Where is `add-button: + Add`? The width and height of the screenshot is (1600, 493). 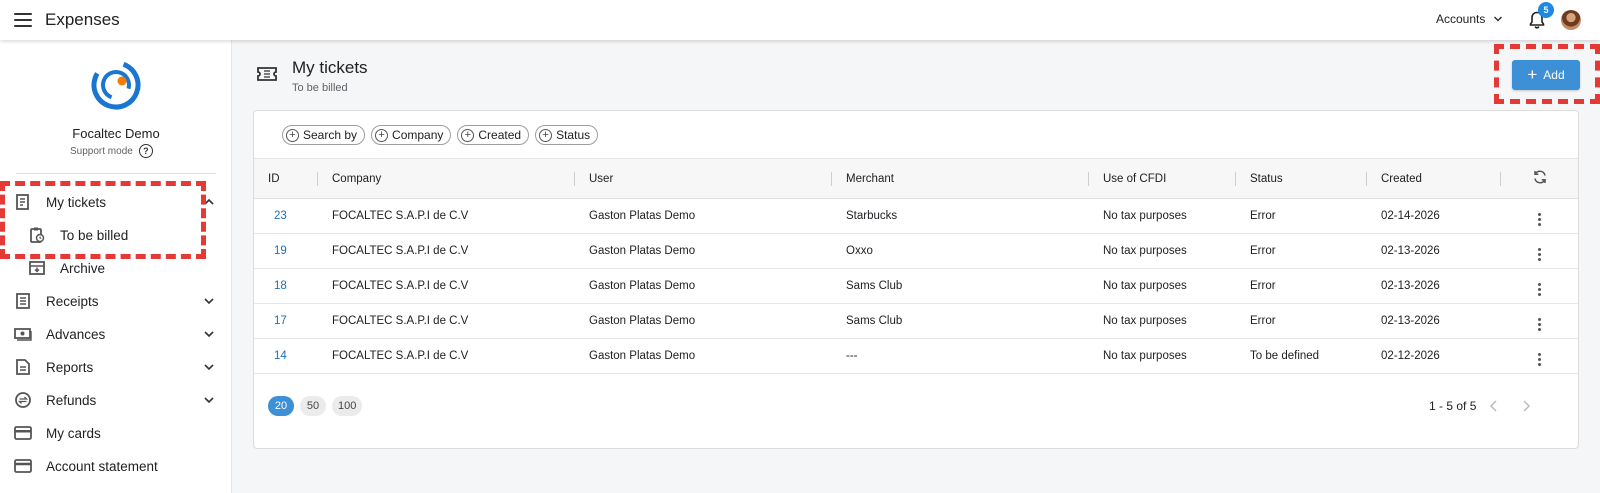
add-button: + Add is located at coordinates (1546, 75).